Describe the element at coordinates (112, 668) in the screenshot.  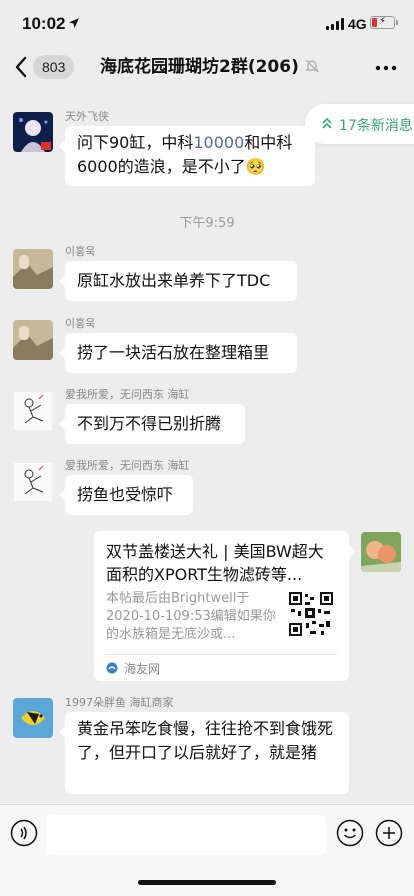
I see `site-source-icon` at that location.